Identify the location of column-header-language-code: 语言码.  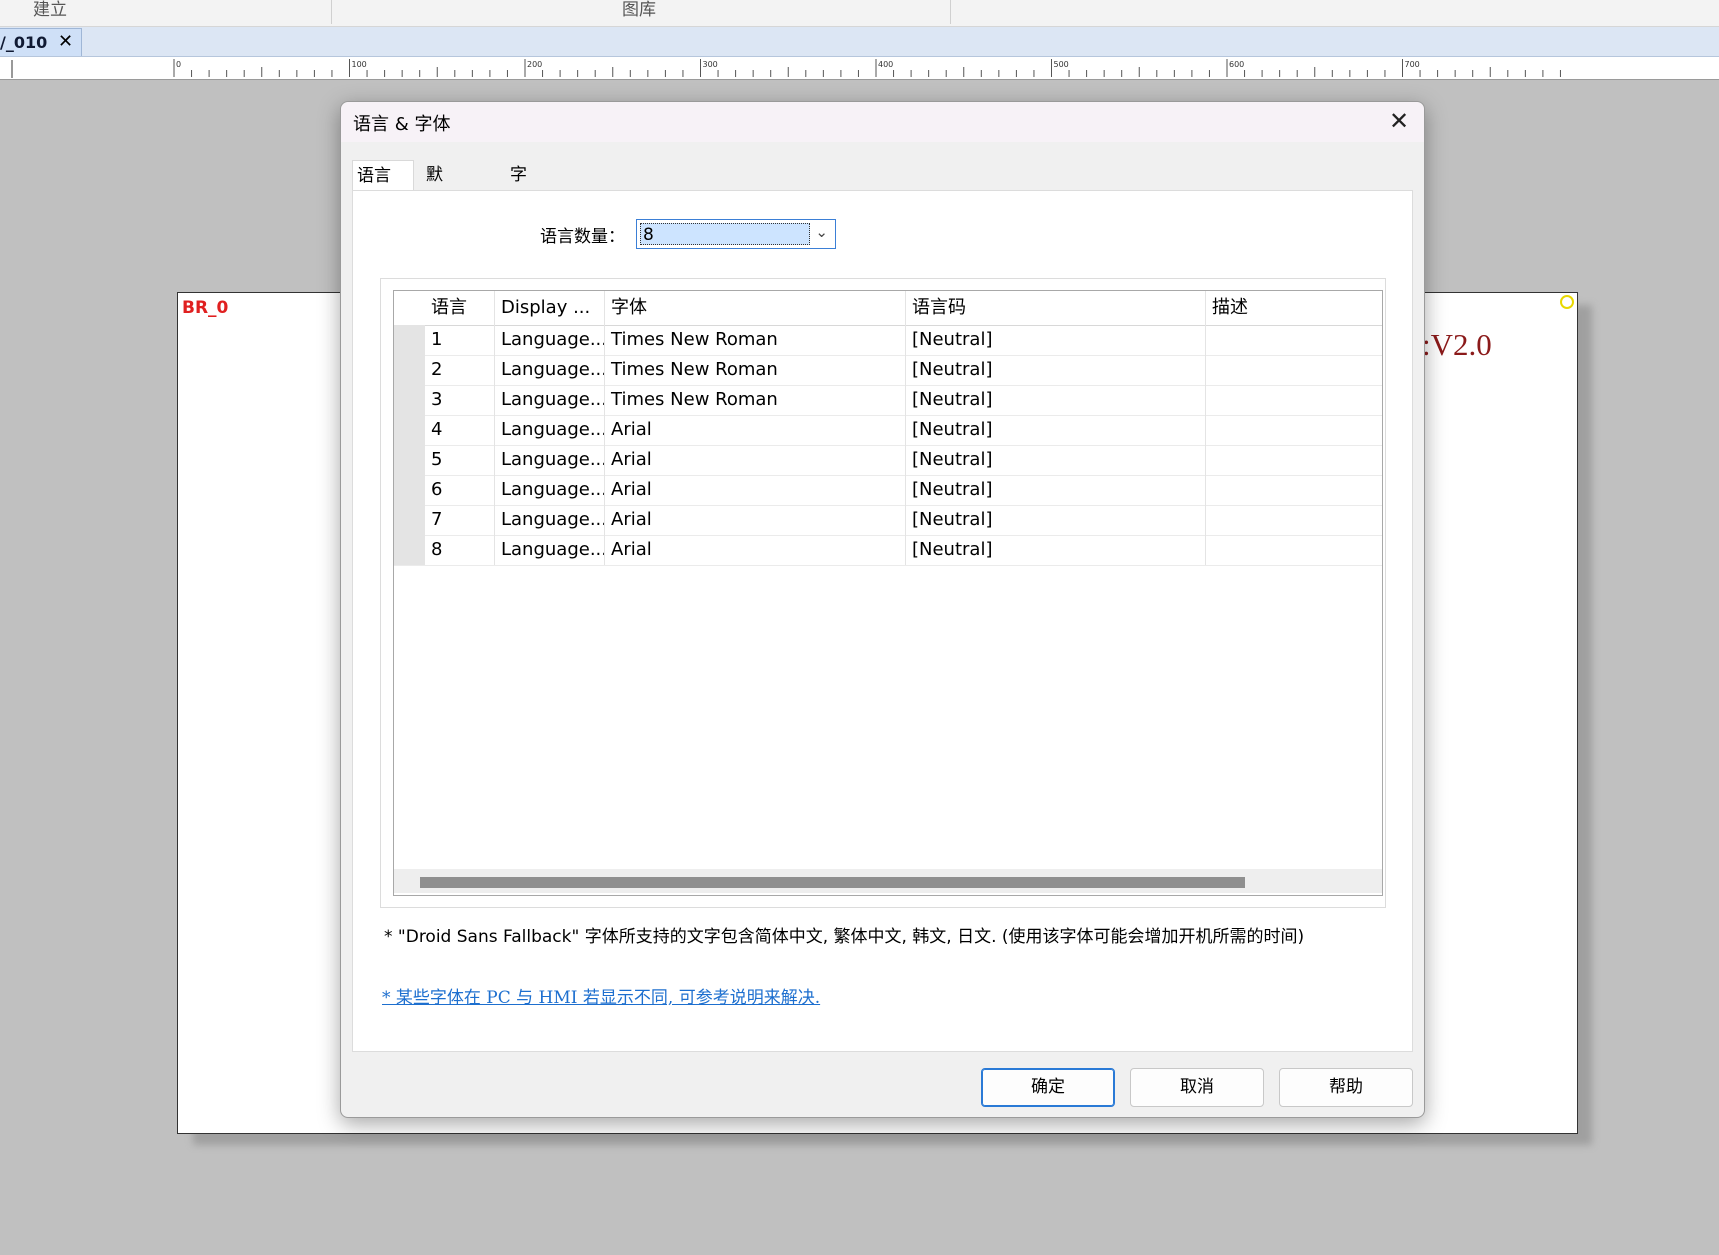
(1056, 308).